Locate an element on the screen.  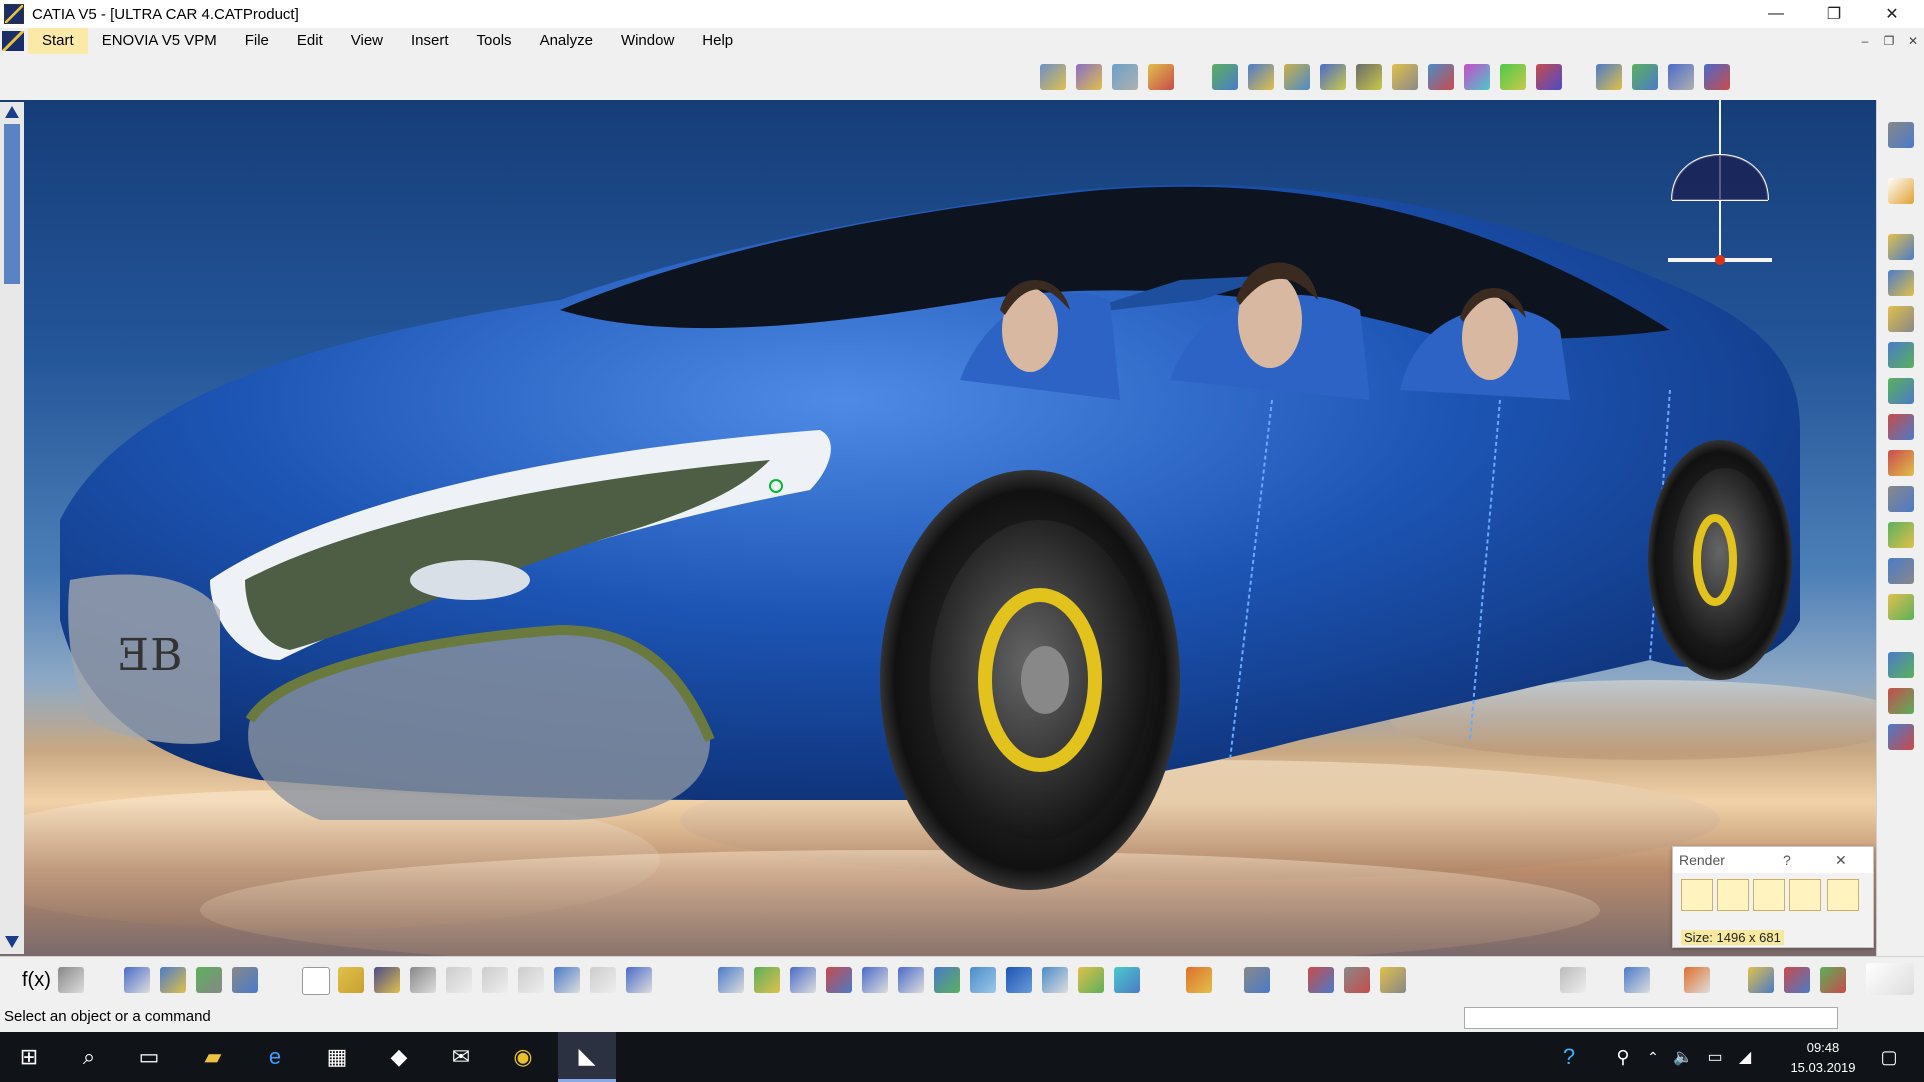
menu-help: Help is located at coordinates (717, 41).